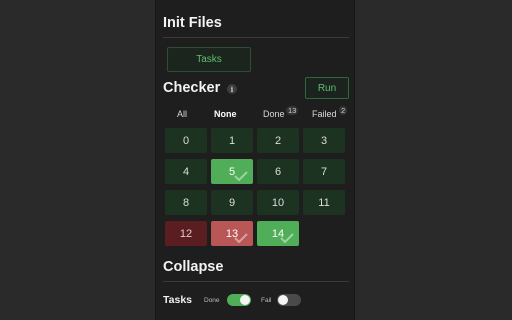  I want to click on task-tile-8: 8, so click(186, 202).